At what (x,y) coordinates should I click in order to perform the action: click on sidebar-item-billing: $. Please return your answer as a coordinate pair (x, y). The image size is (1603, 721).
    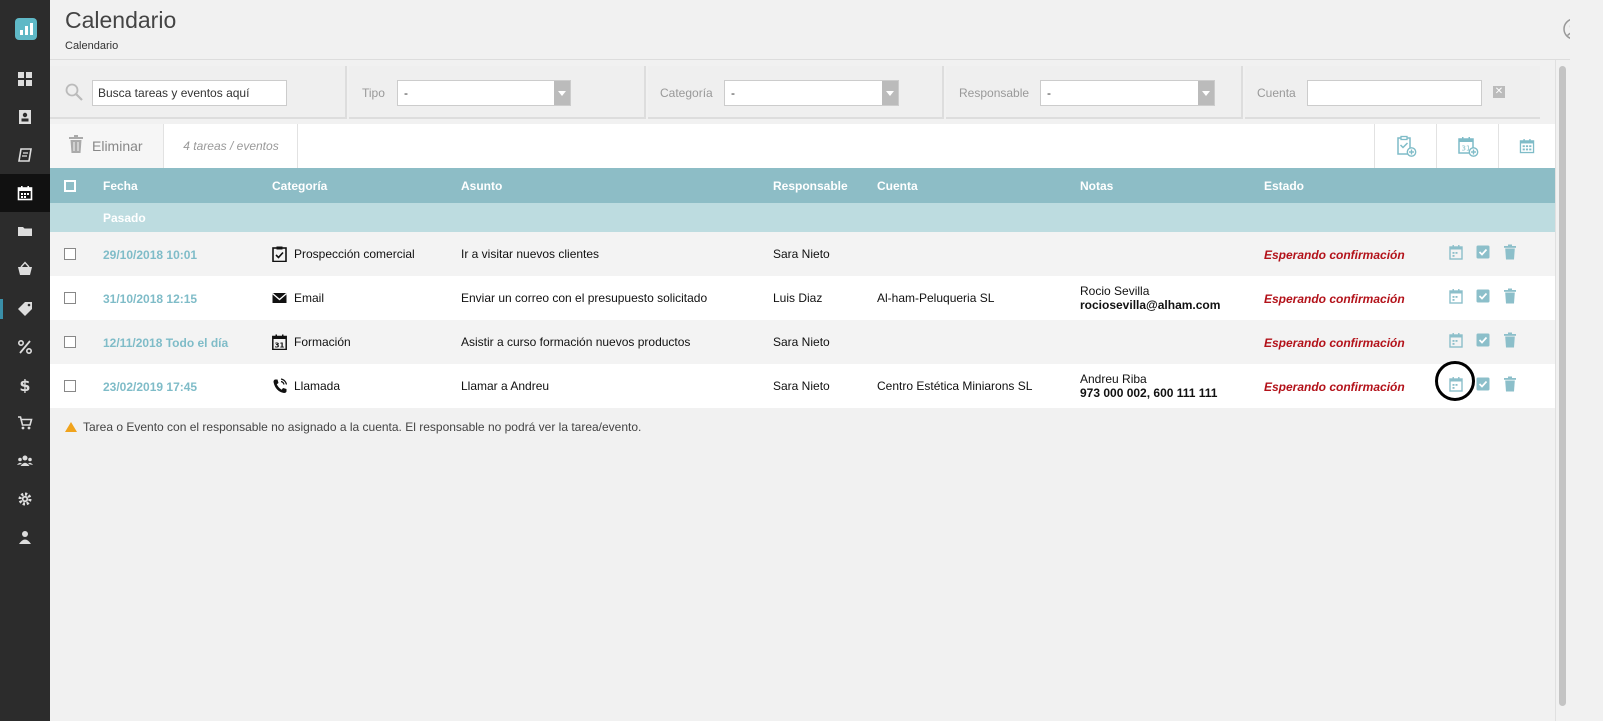
    Looking at the image, I should click on (25, 385).